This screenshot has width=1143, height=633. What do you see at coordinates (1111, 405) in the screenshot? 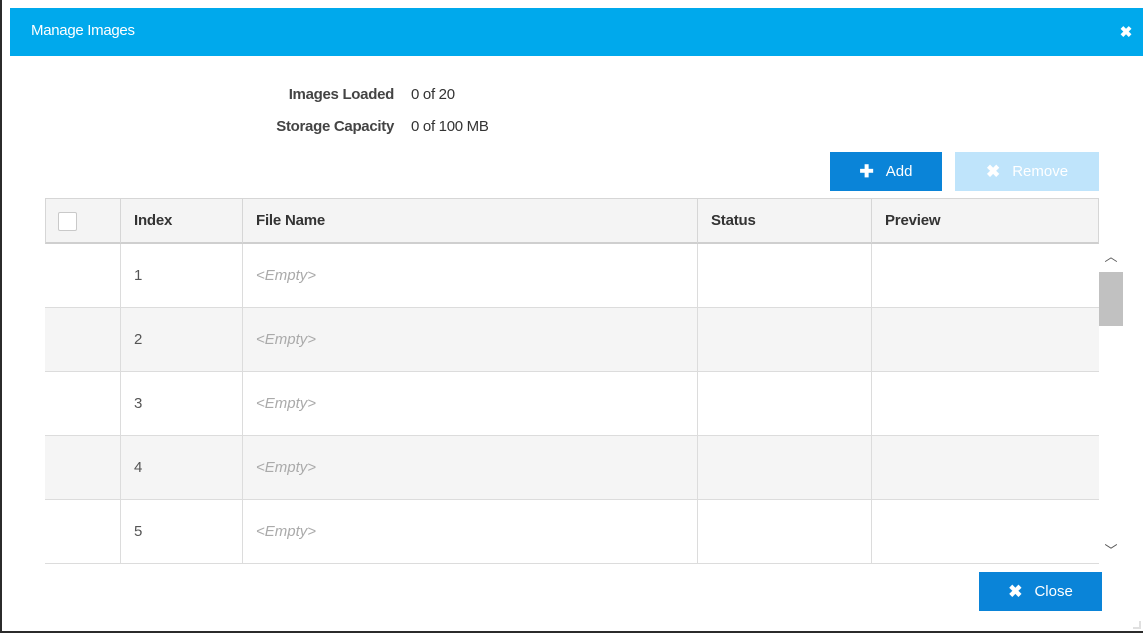
I see `table-scrollbar: ︿ ﹀` at bounding box center [1111, 405].